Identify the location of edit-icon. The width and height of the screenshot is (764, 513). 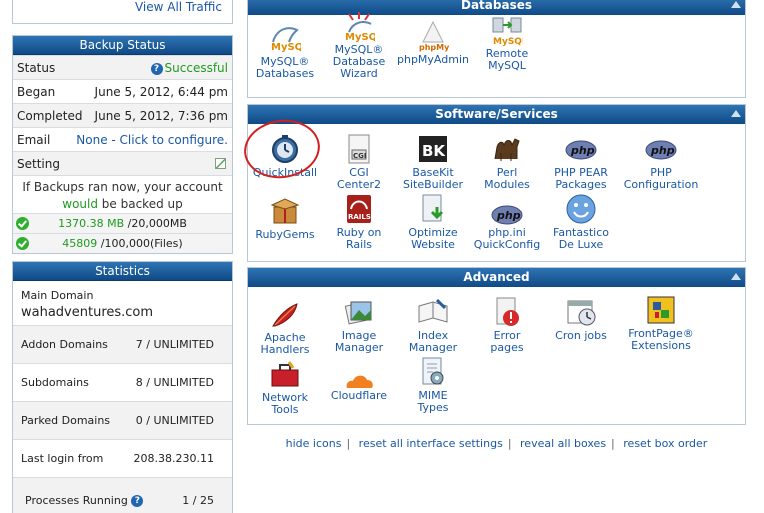
(220, 163).